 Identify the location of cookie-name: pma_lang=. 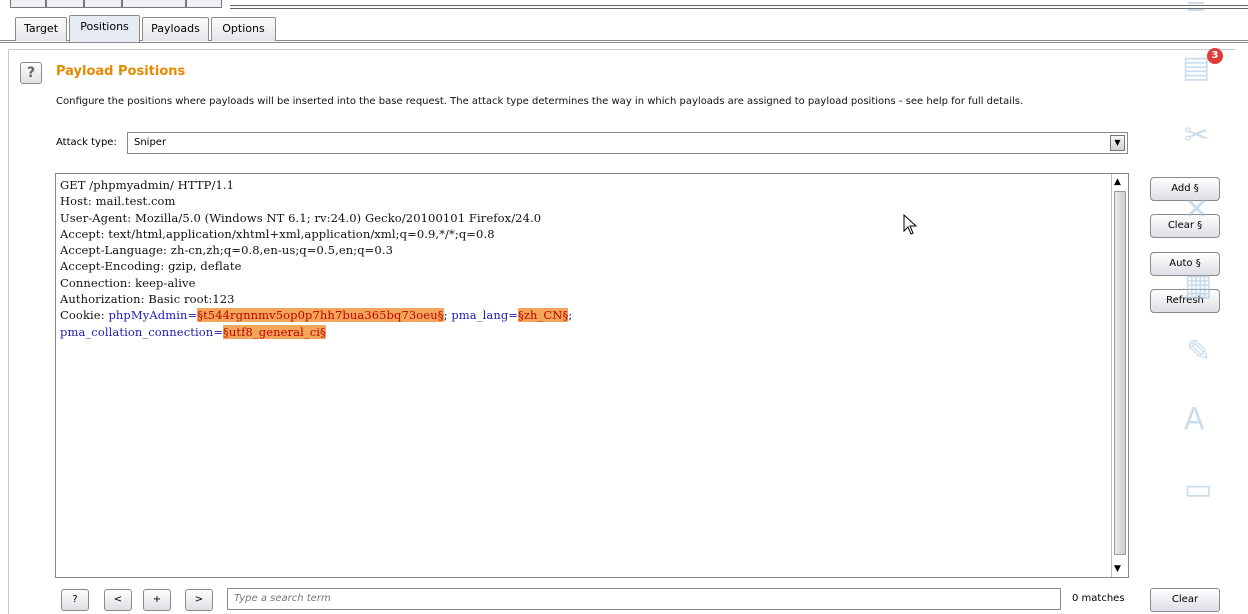
(485, 315).